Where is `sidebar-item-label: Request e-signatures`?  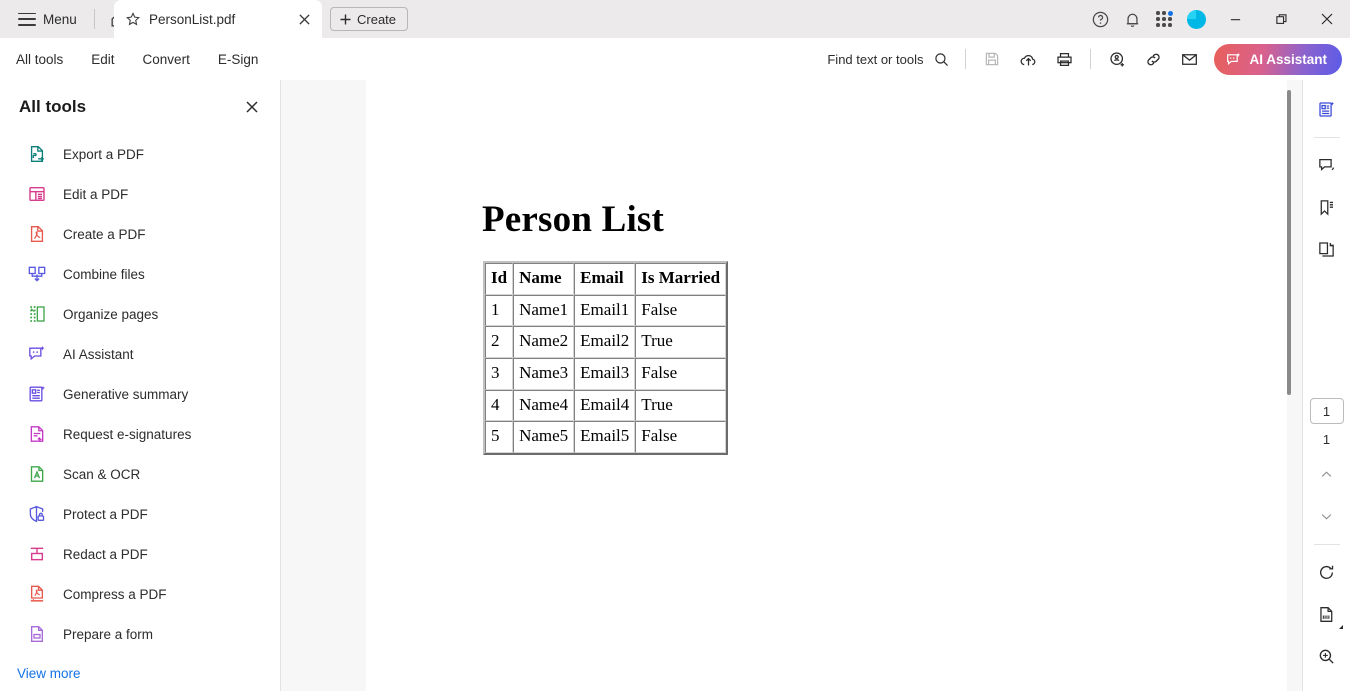 sidebar-item-label: Request e-signatures is located at coordinates (127, 434).